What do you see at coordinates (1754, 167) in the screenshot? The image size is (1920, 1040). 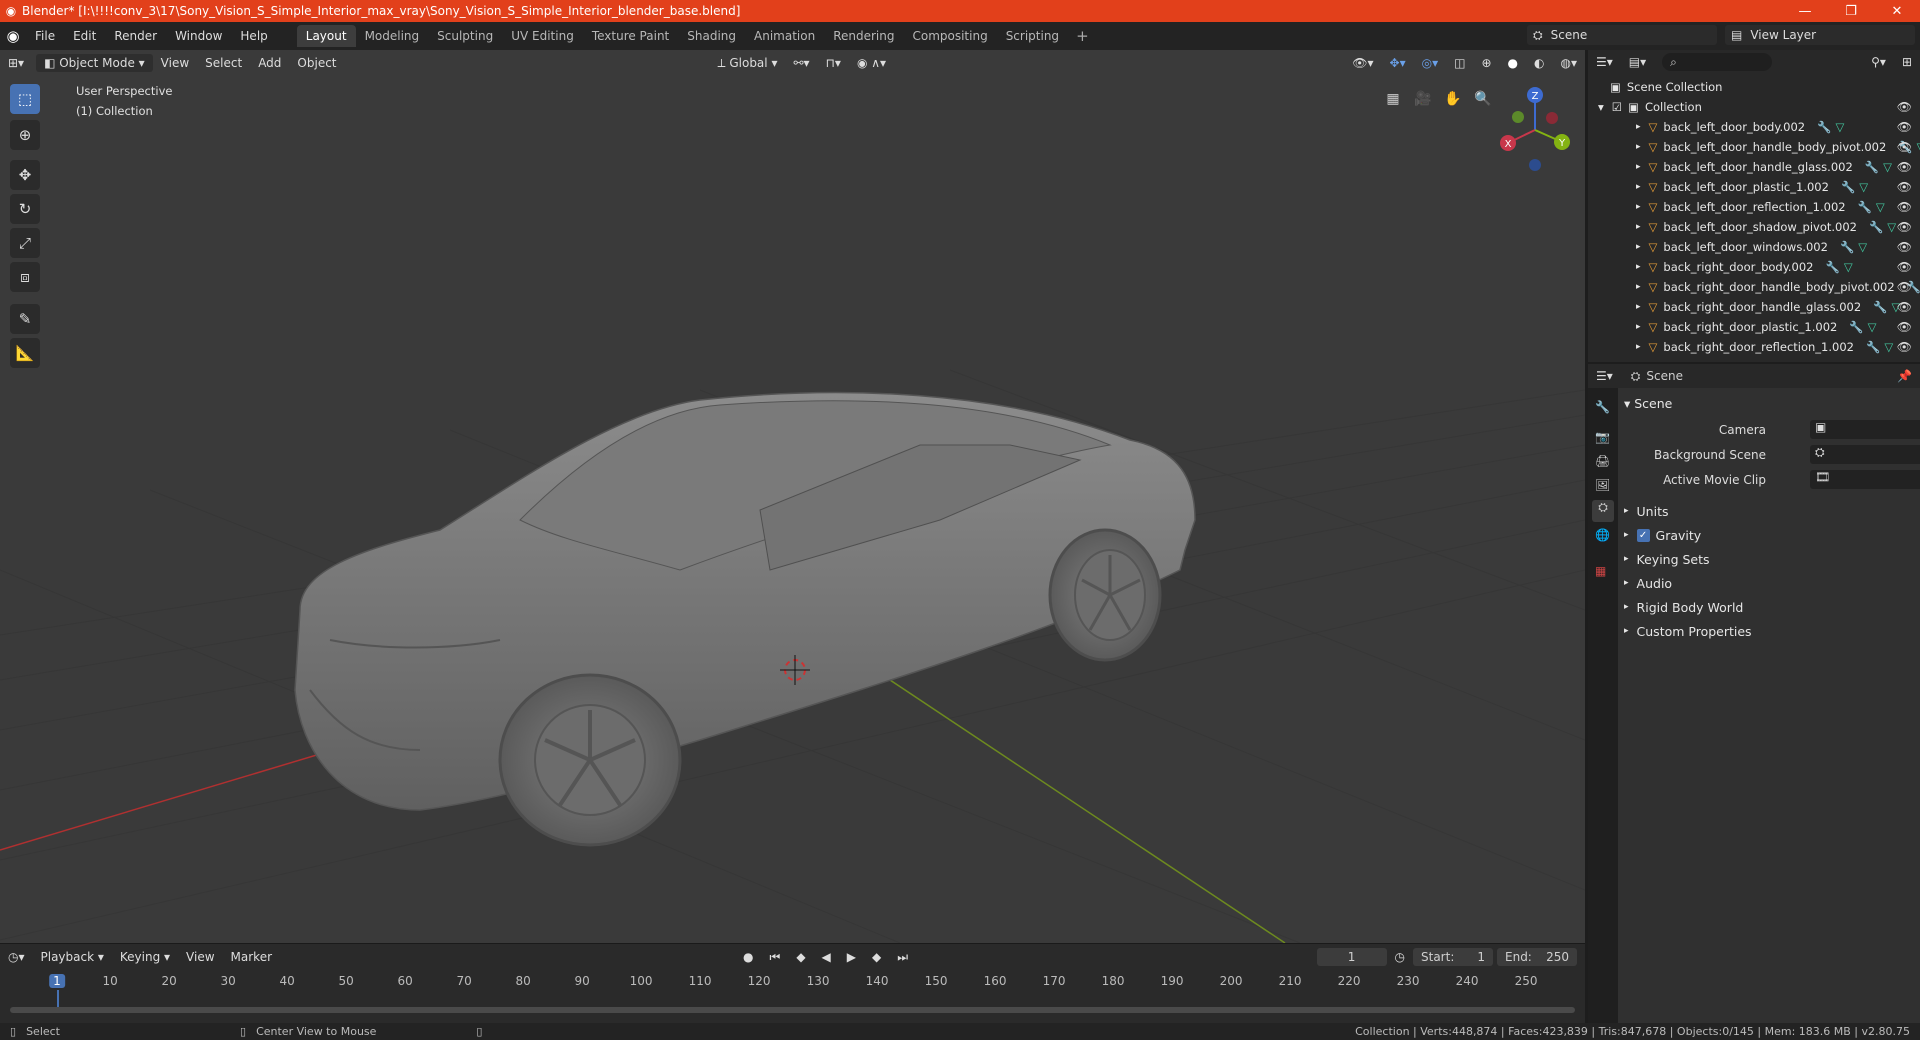 I see `outliner-item: ▸ ▽ back_left_door_handle_glass.002 🔧 ▽ 👁` at bounding box center [1754, 167].